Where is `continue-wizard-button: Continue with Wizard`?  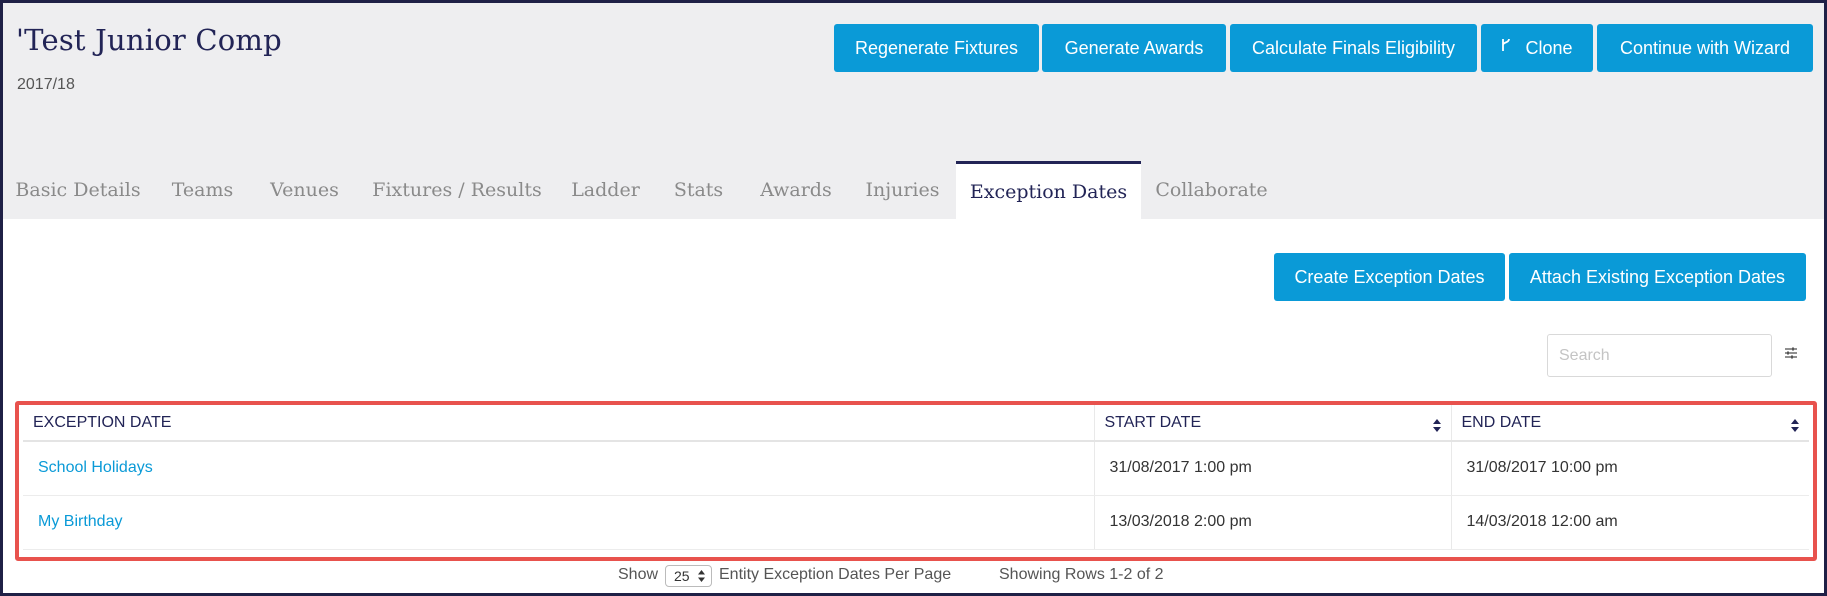 continue-wizard-button: Continue with Wizard is located at coordinates (1705, 48).